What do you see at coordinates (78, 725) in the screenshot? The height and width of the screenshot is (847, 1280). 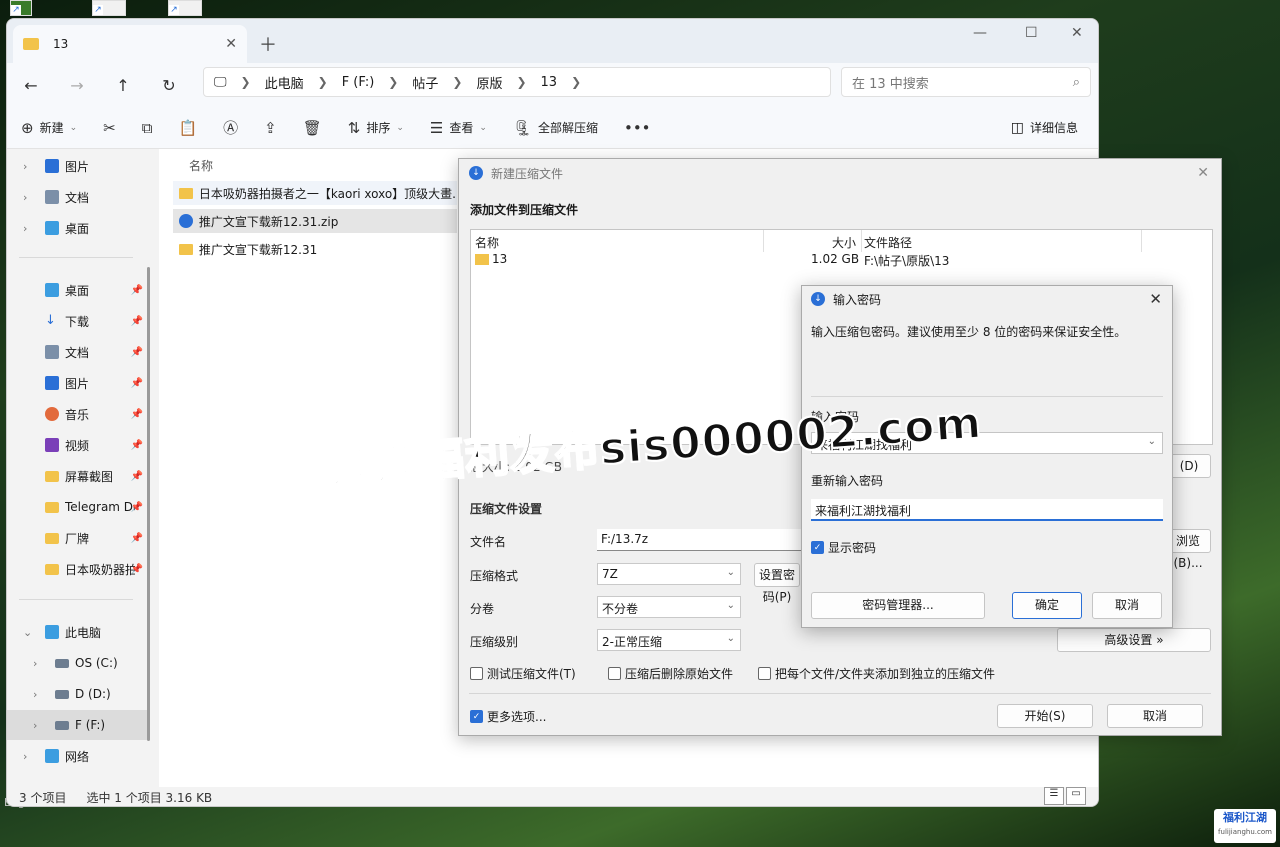 I see `sidebar-item-drive-f: › F (F:)` at bounding box center [78, 725].